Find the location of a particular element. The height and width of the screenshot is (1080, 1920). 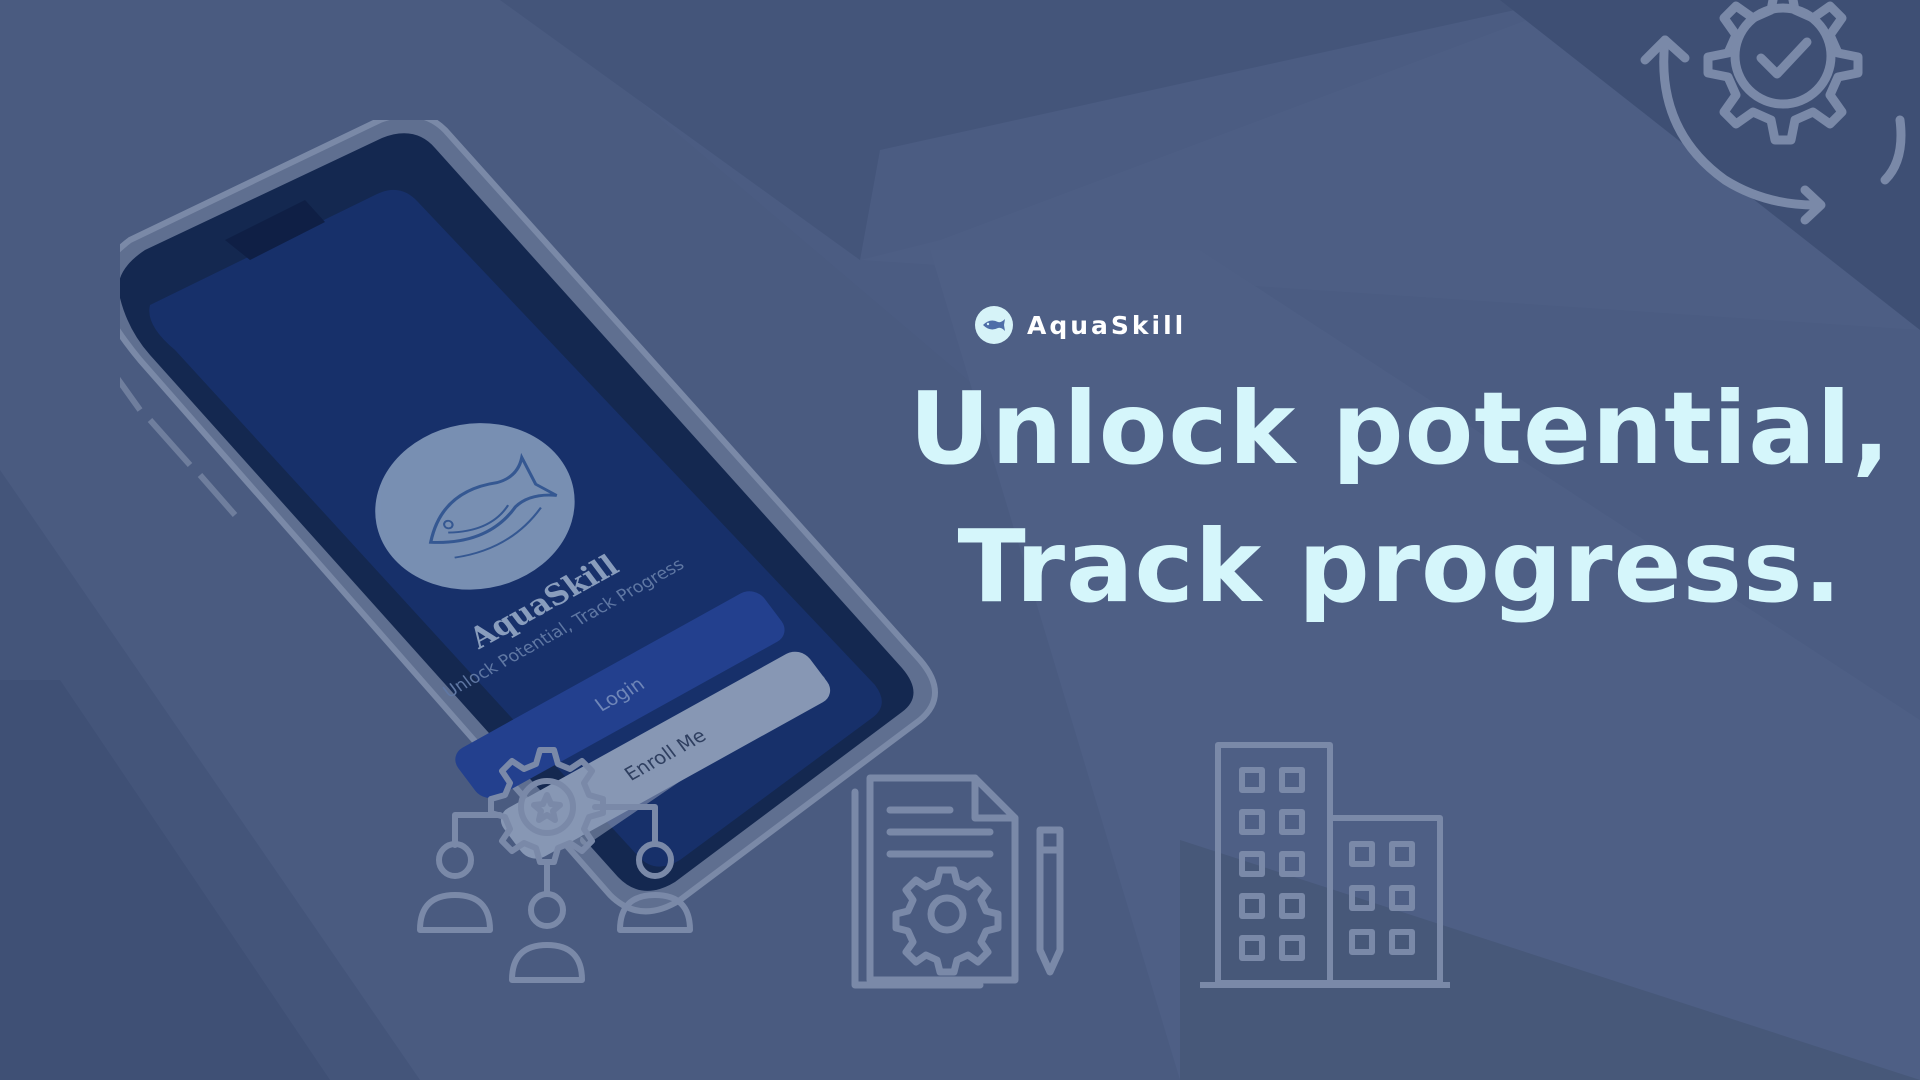

fish-icon is located at coordinates (994, 325).